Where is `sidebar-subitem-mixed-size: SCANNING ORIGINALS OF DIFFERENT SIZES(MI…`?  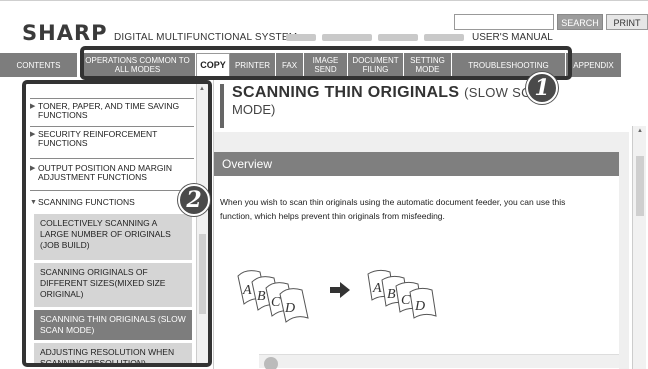
sidebar-subitem-mixed-size: SCANNING ORIGINALS OF DIFFERENT SIZES(MI… is located at coordinates (113, 285).